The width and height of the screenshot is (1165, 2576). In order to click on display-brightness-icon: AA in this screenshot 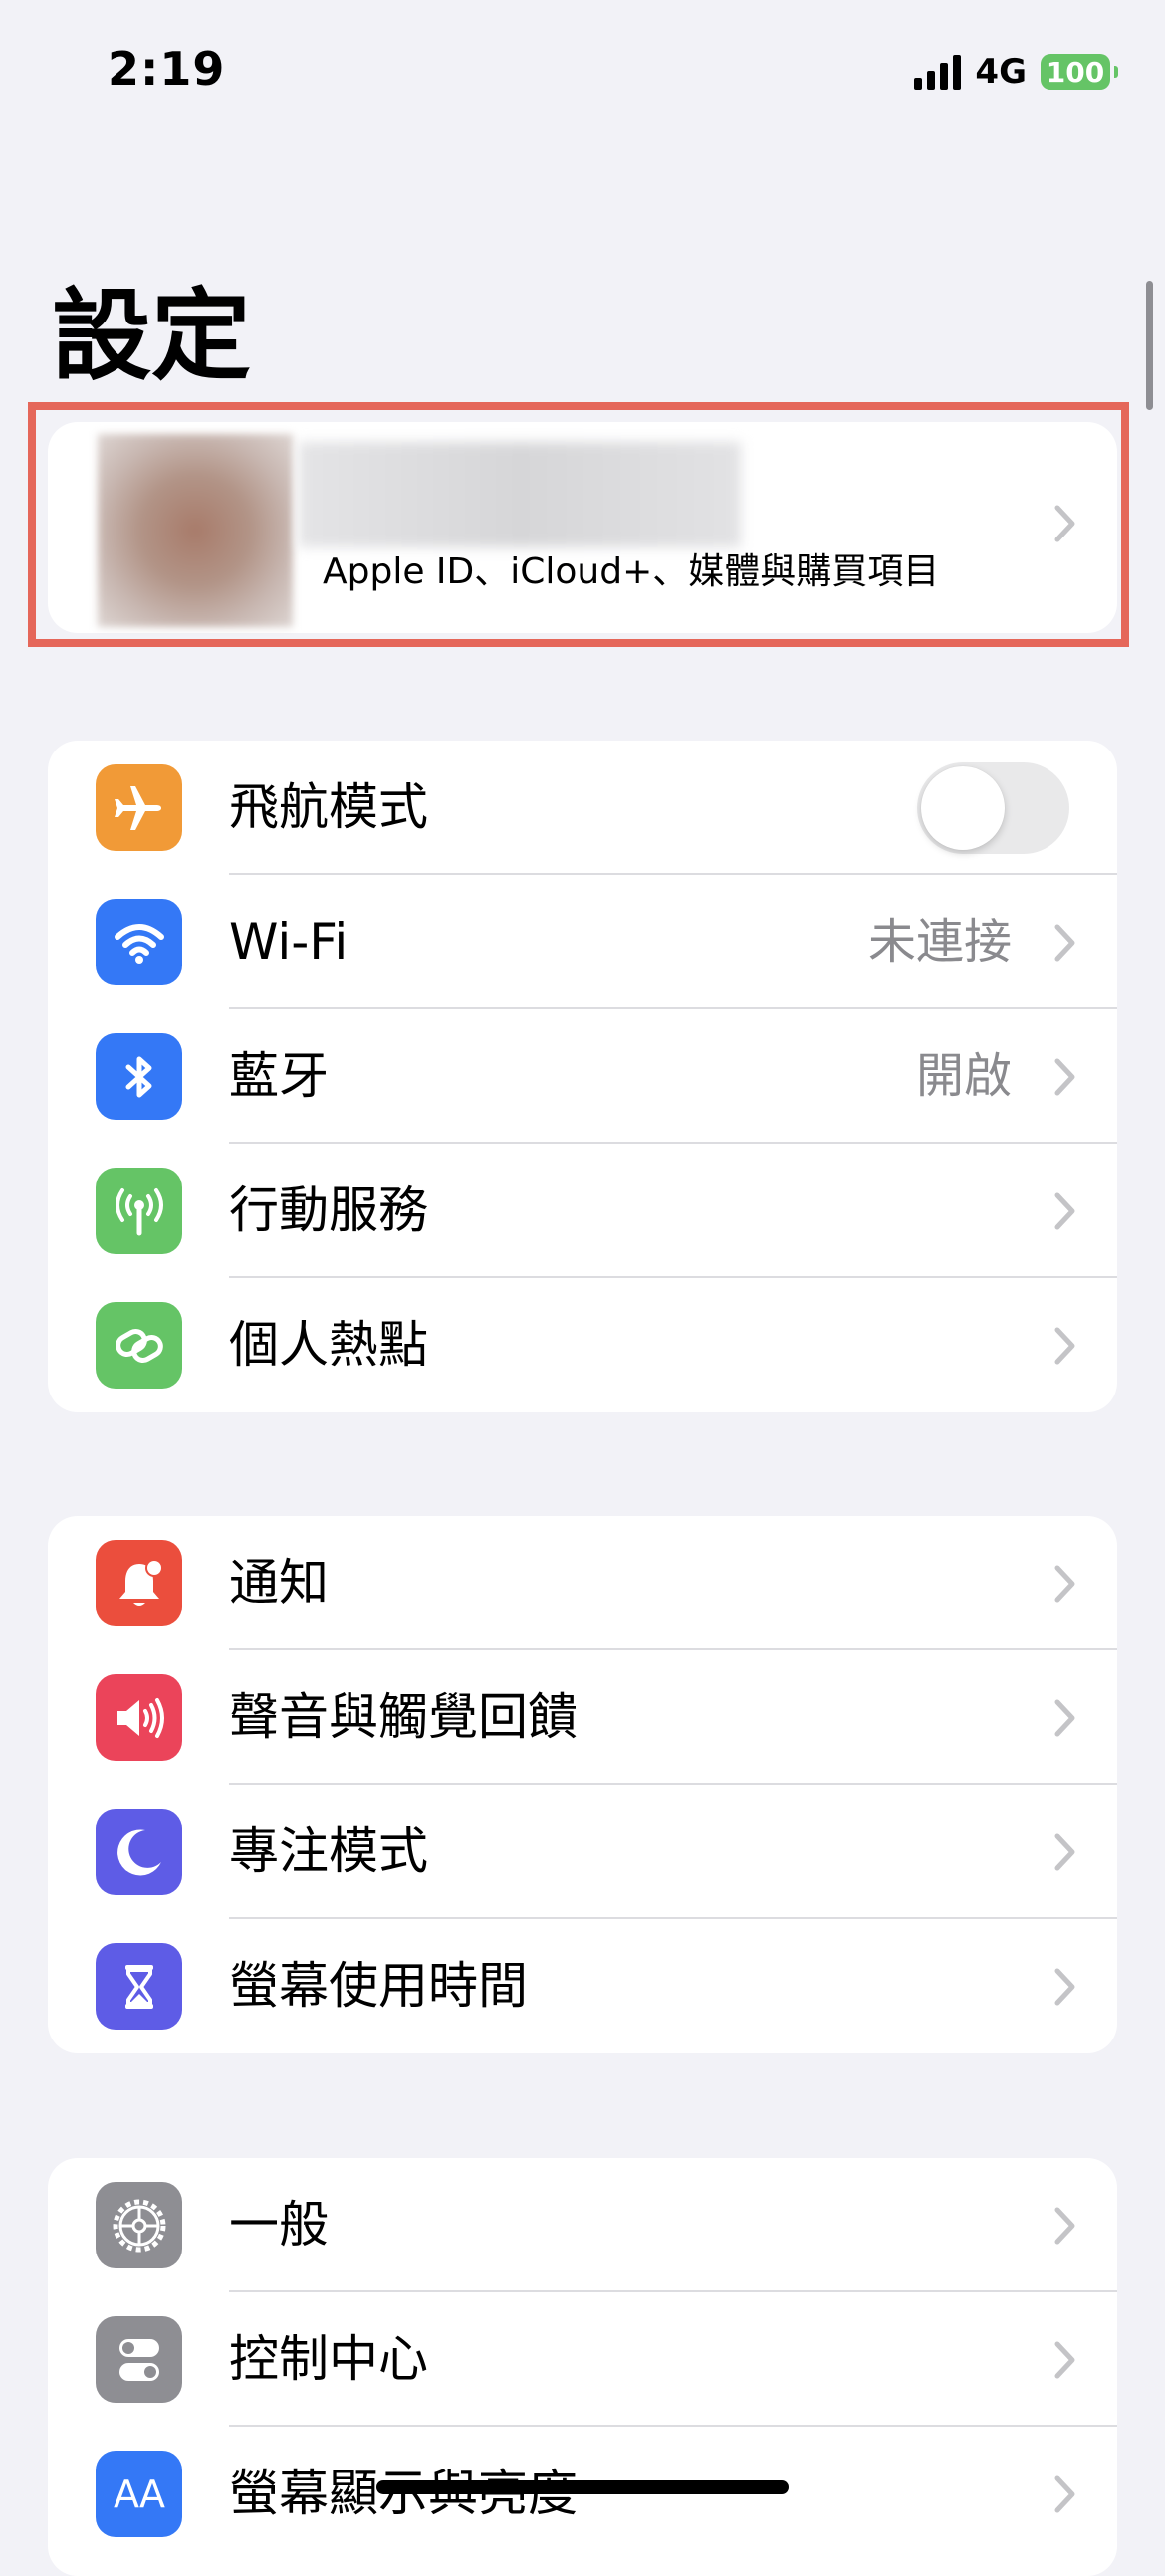, I will do `click(139, 2494)`.